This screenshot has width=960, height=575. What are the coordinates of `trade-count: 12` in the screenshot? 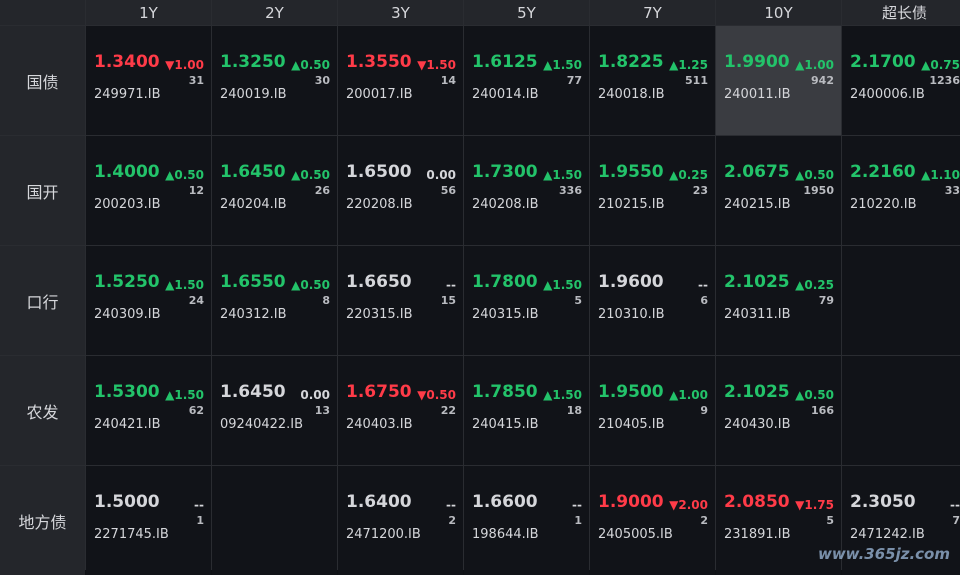 It's located at (196, 190).